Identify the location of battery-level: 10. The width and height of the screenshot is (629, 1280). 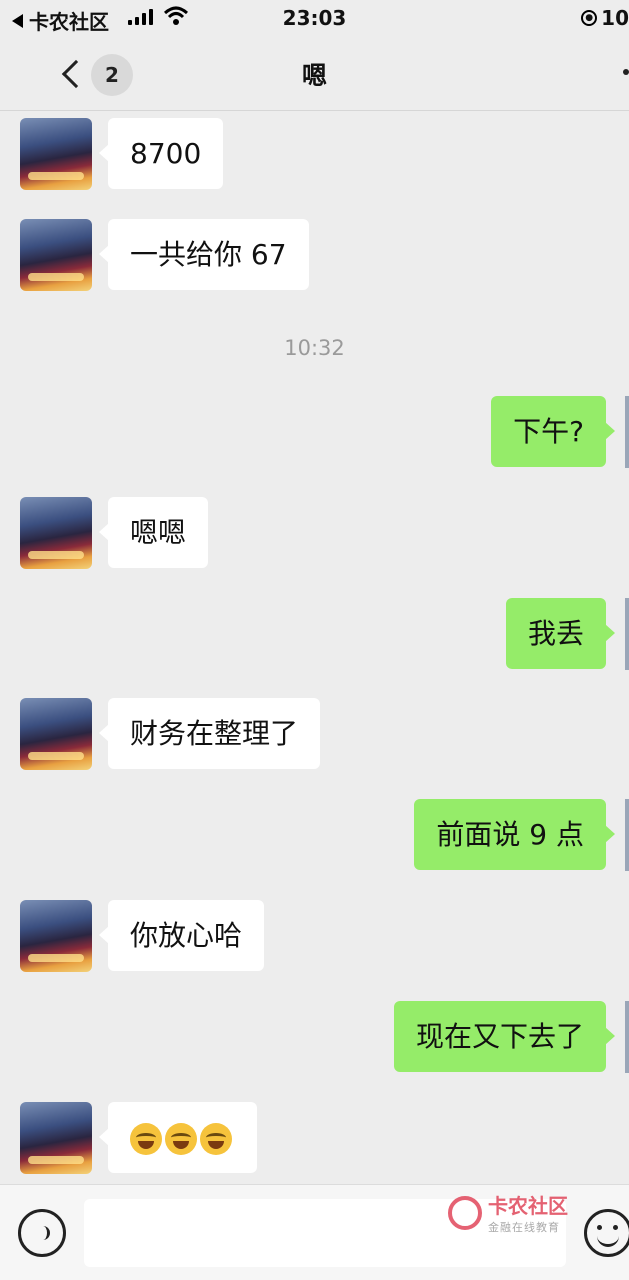
(615, 18).